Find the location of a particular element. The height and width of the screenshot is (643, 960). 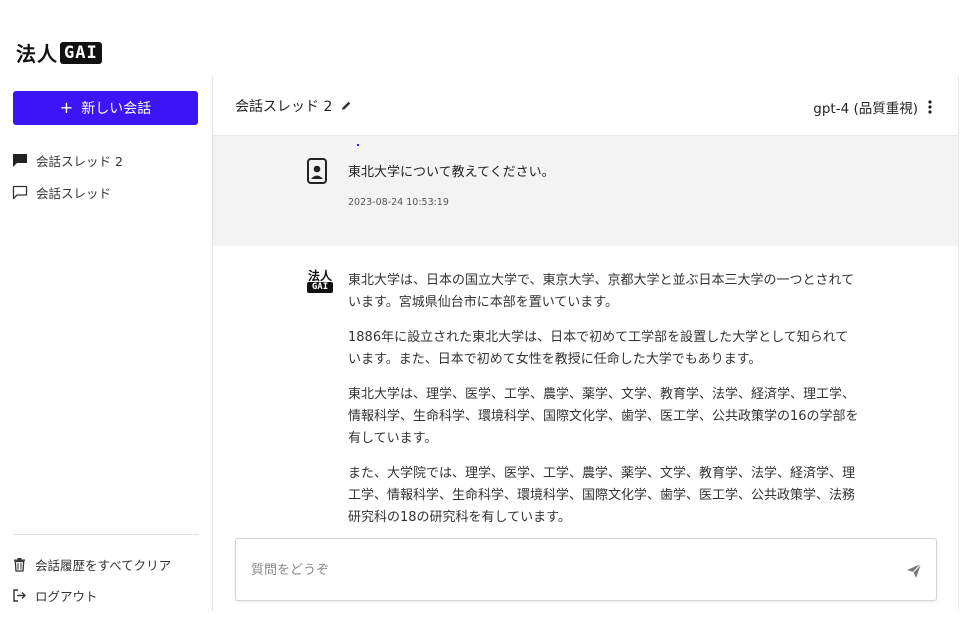

message-timestamp: 2023-08-24 10:53:19 is located at coordinates (398, 202).